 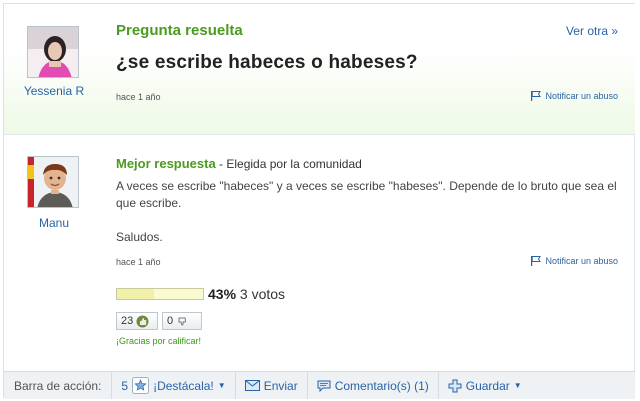 I want to click on asker-name: Yessenia R, so click(x=54, y=91).